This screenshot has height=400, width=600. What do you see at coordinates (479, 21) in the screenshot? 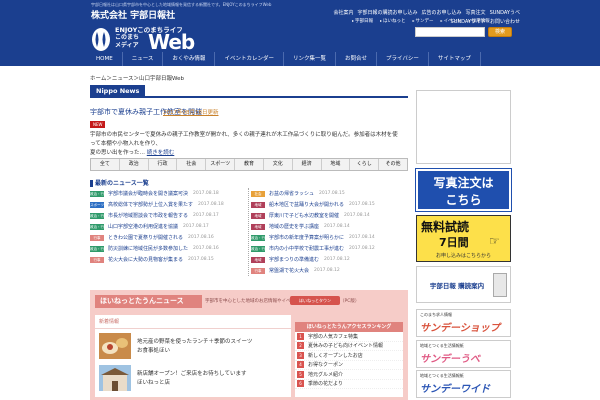
I see `sub-site-link: 採用情報` at bounding box center [479, 21].